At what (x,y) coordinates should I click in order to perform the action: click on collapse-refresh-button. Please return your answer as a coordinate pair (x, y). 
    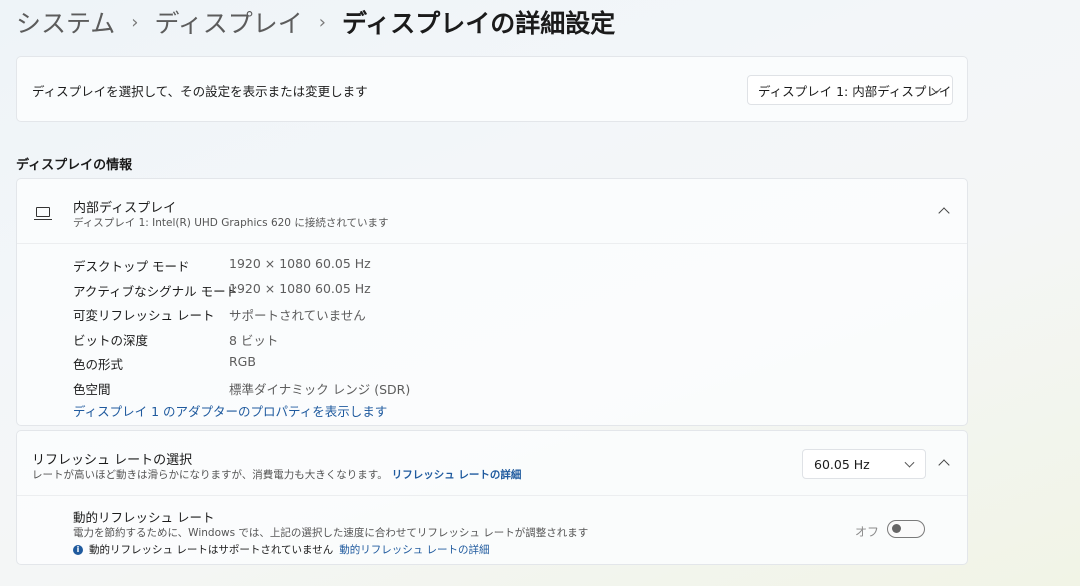
    Looking at the image, I should click on (944, 463).